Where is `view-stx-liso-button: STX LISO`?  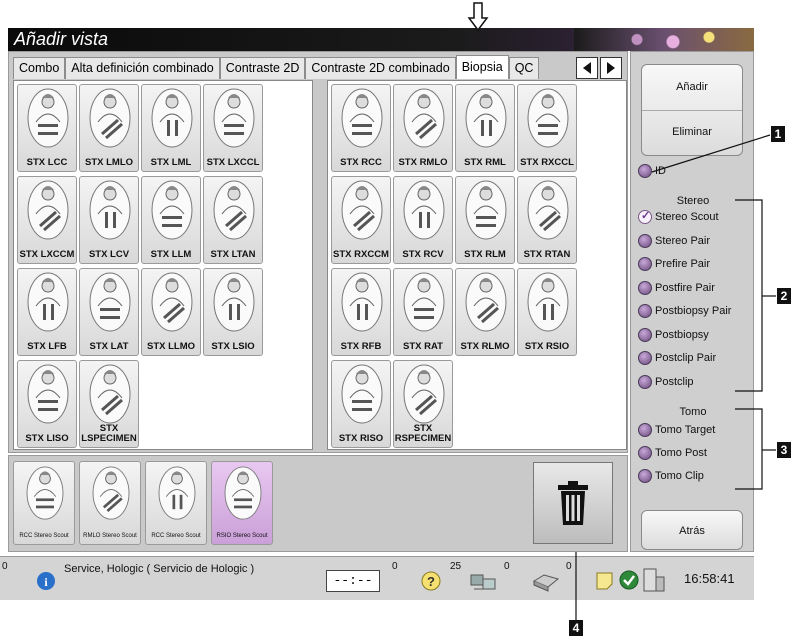
view-stx-liso-button: STX LISO is located at coordinates (47, 404).